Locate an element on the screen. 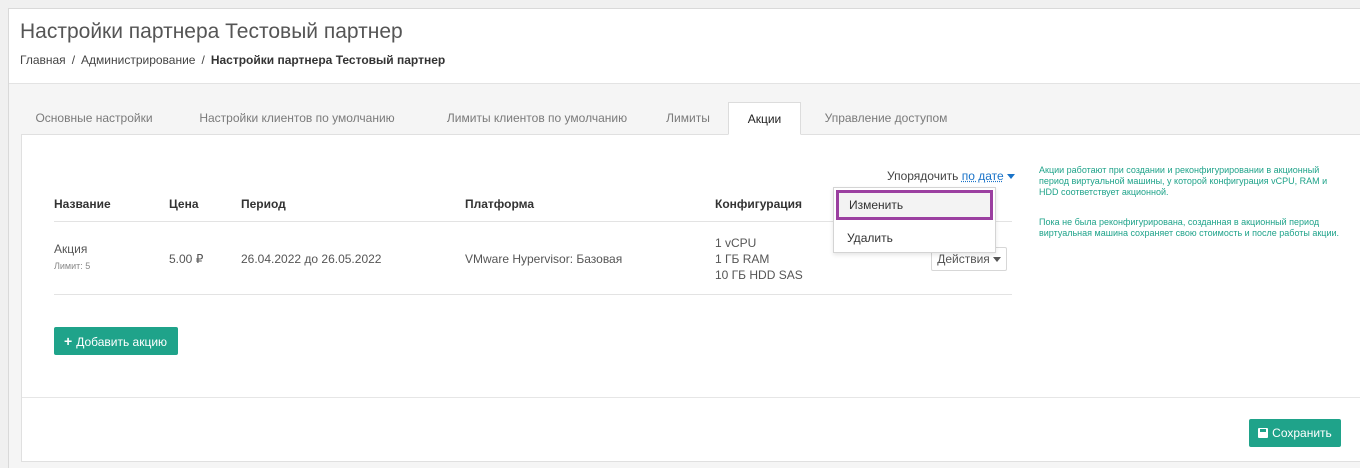 This screenshot has height=468, width=1360. save-label: Сохранить is located at coordinates (1302, 433).